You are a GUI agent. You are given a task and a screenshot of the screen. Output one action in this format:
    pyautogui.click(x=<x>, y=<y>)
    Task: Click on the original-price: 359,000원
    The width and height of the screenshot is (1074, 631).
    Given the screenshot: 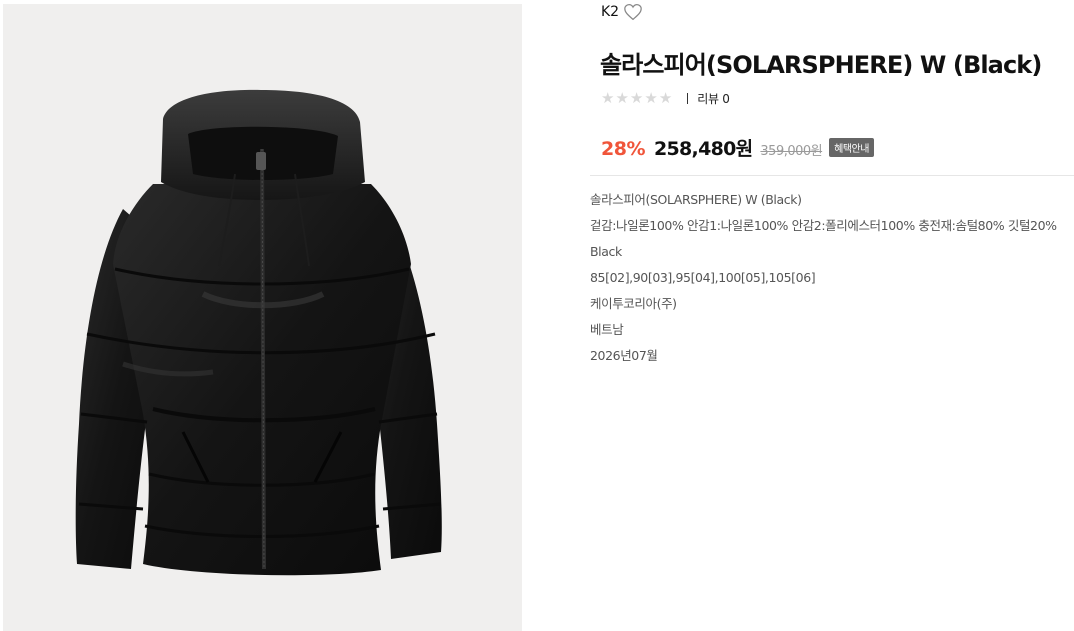 What is the action you would take?
    pyautogui.click(x=791, y=151)
    